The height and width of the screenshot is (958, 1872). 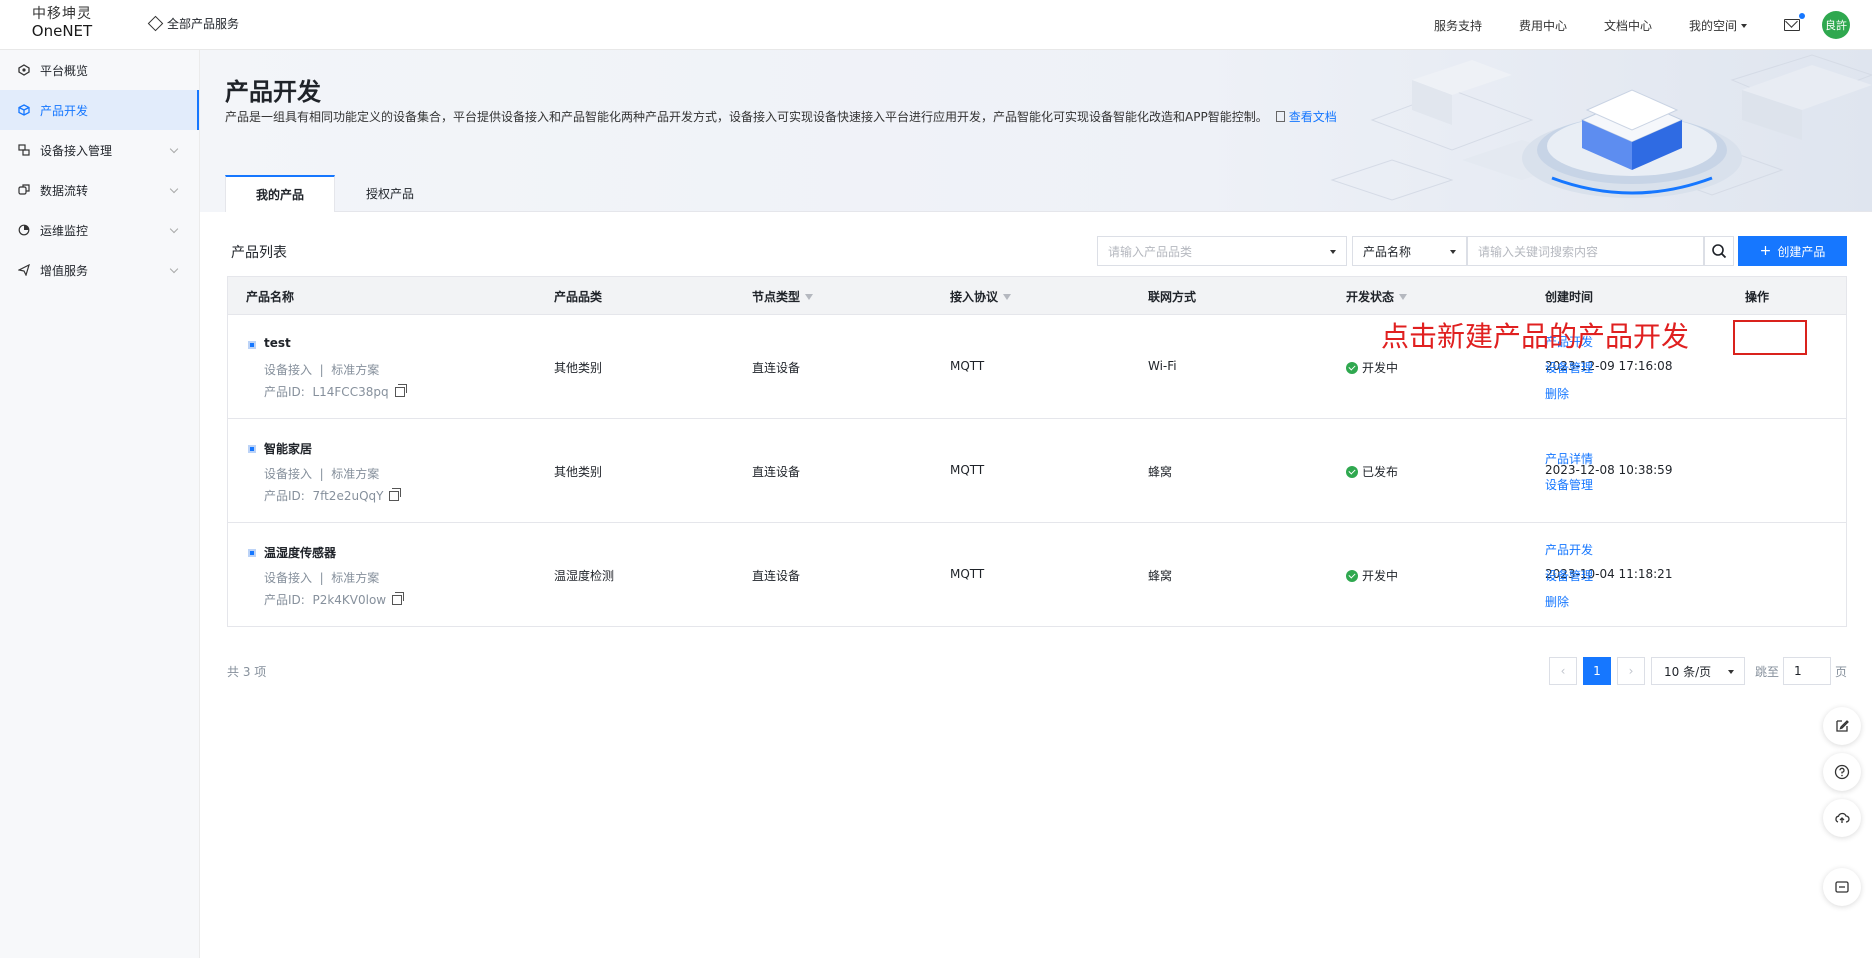 What do you see at coordinates (1150, 251) in the screenshot?
I see `category-select-placeholder: 请输入产品品类` at bounding box center [1150, 251].